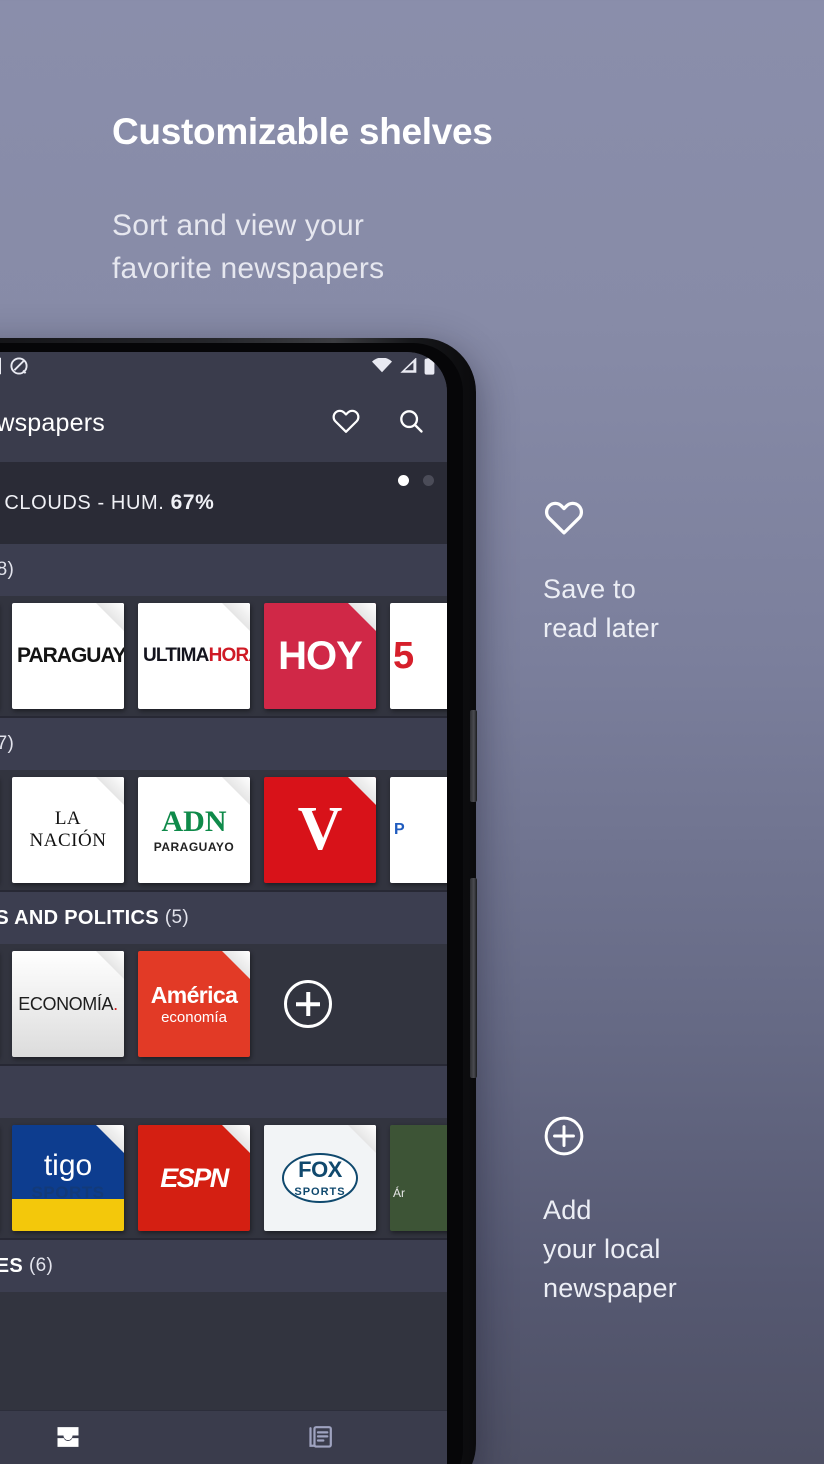  What do you see at coordinates (68, 656) in the screenshot?
I see `newspaper-cover: PARAGUAY.com` at bounding box center [68, 656].